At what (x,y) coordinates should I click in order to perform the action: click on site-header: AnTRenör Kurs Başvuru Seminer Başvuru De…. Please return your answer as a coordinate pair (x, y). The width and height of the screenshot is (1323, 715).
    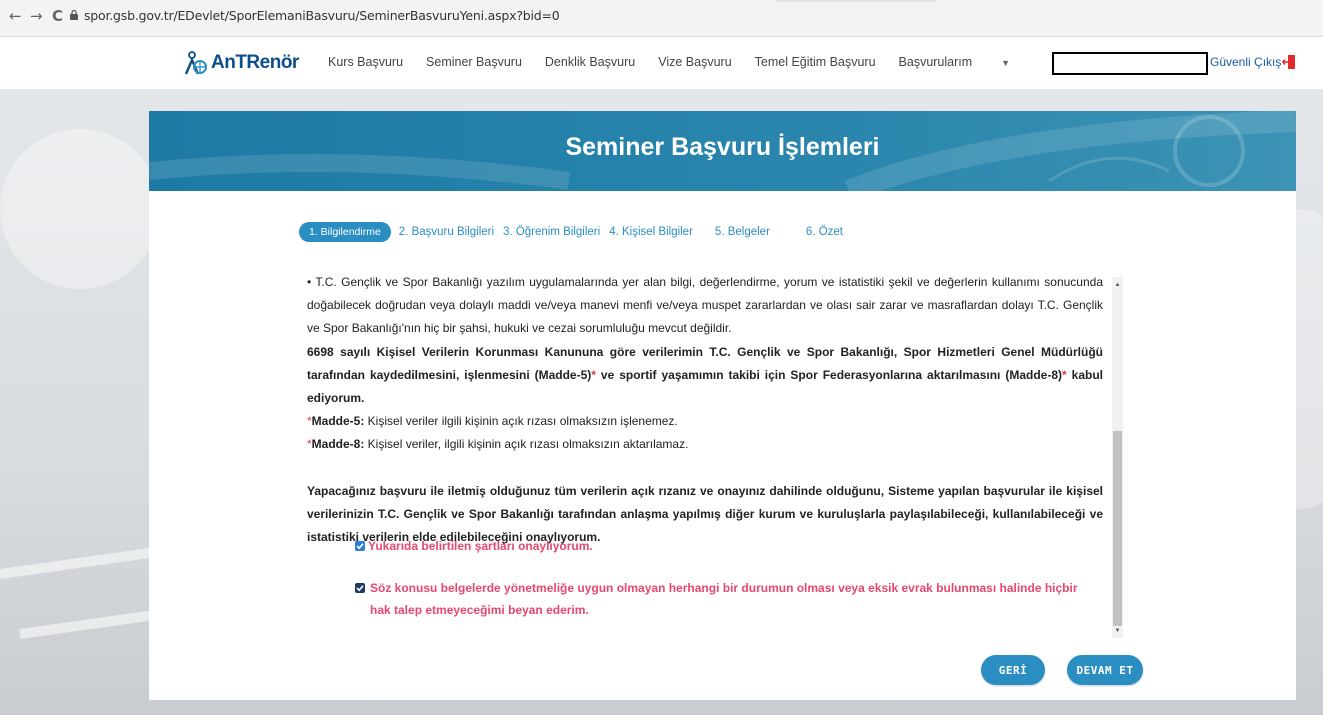
    Looking at the image, I should click on (661, 63).